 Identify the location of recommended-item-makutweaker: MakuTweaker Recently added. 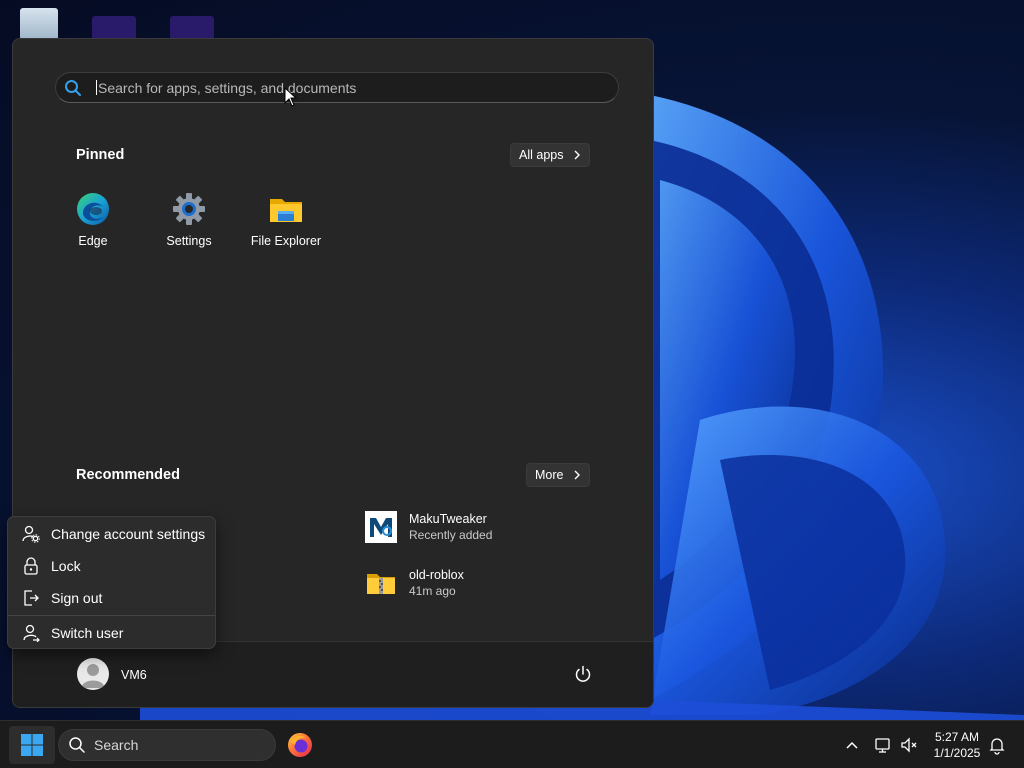
(428, 527).